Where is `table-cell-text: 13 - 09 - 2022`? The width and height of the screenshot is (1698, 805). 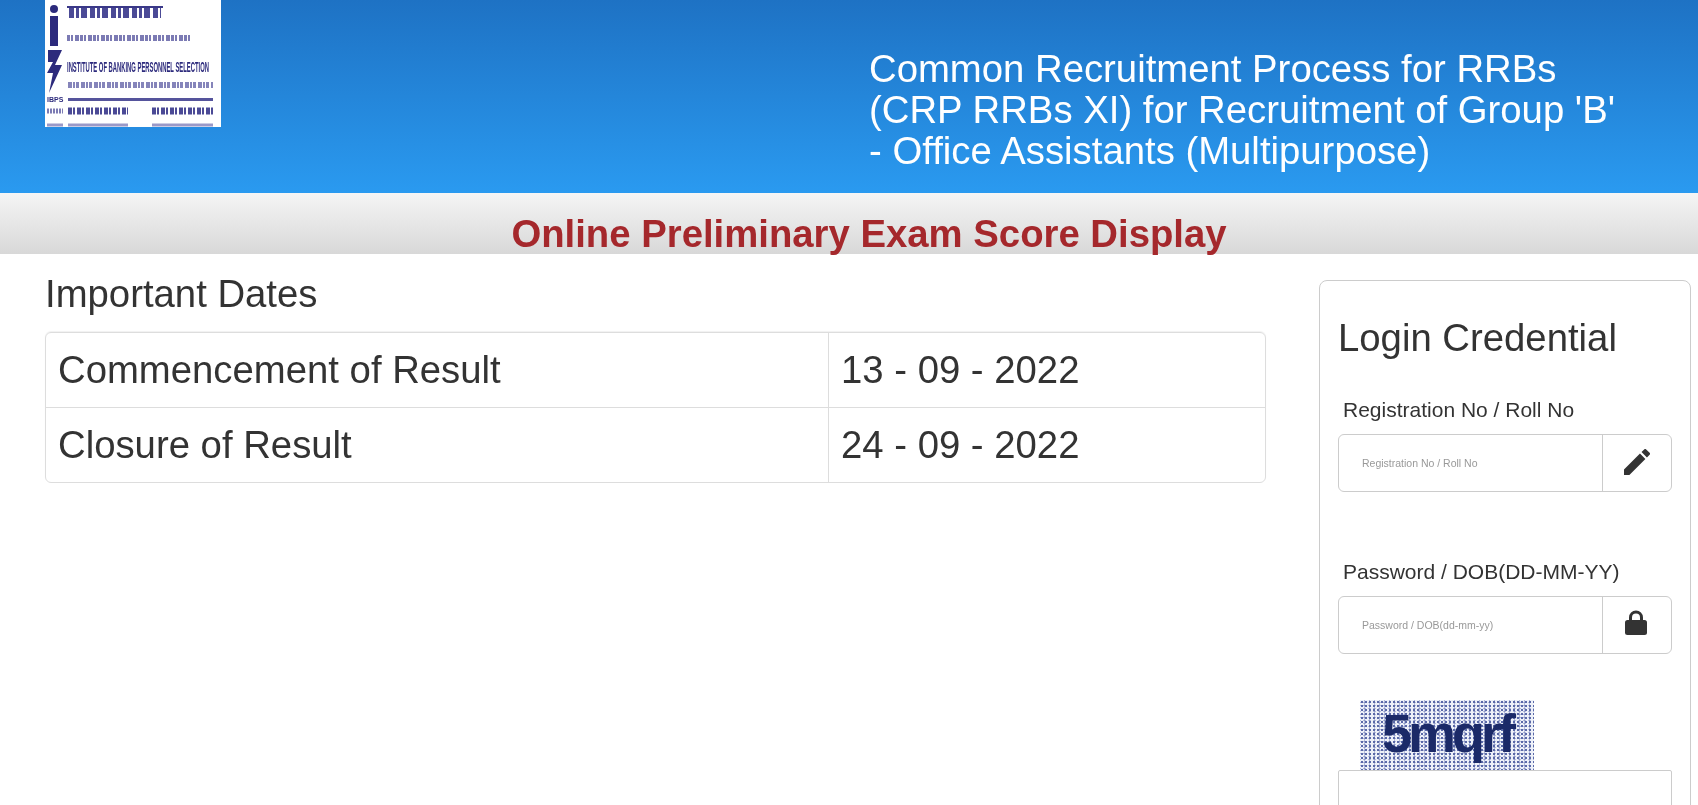 table-cell-text: 13 - 09 - 2022 is located at coordinates (960, 370).